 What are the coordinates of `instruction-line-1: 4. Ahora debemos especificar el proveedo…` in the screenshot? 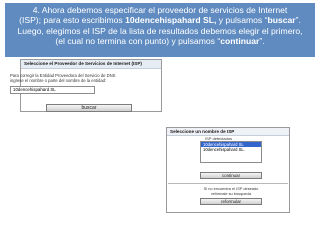 It's located at (160, 10).